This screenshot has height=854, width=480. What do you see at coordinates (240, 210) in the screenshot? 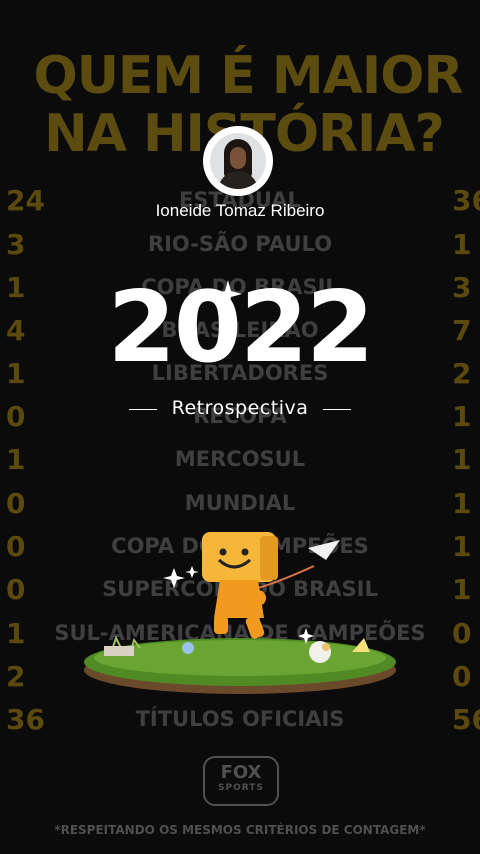
I see `profile-name: Ioneide Tomaz Ribeiro` at bounding box center [240, 210].